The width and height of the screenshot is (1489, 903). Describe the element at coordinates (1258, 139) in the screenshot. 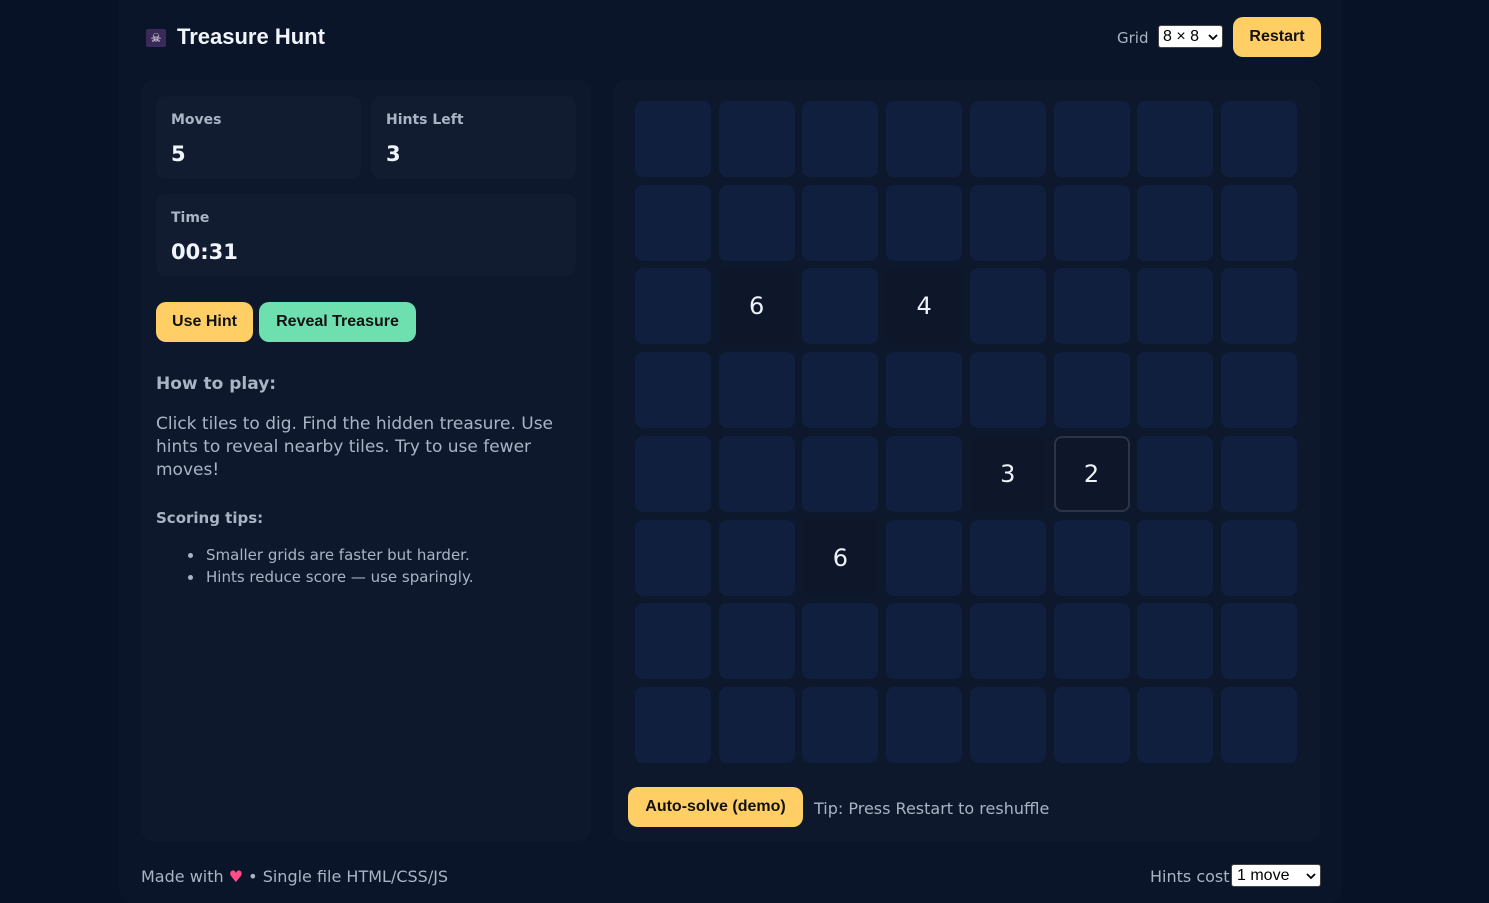

I see `tile-r1-c8` at that location.